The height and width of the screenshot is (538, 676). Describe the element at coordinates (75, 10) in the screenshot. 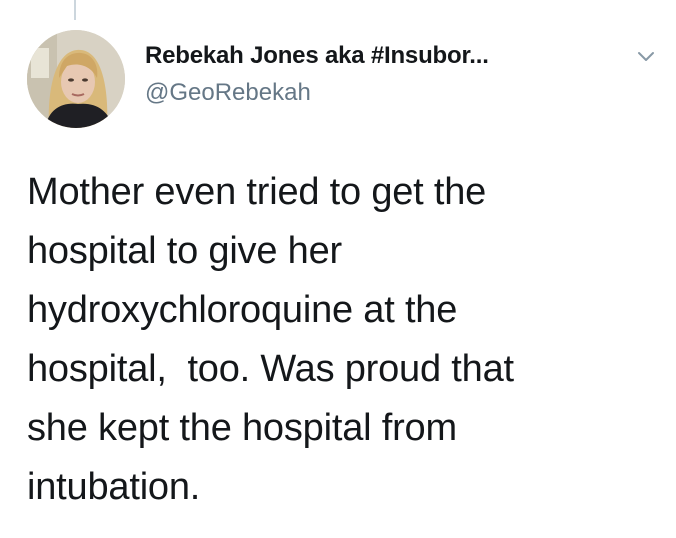

I see `thread-connector-line` at that location.